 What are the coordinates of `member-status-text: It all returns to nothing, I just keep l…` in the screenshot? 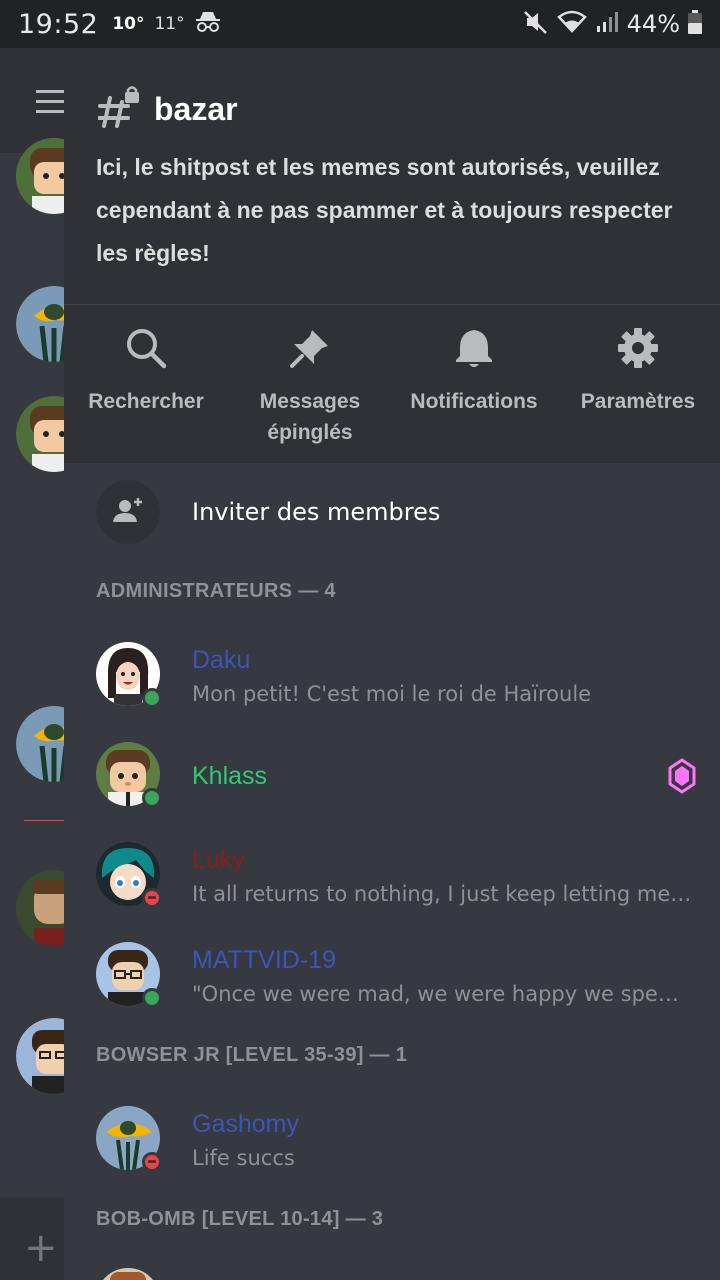 It's located at (442, 894).